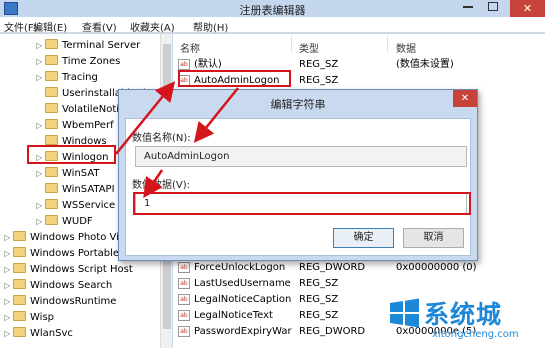  Describe the element at coordinates (272, 25) in the screenshot. I see `menu-bar: 文件(F) 编辑(E) 查看(V) 收藏夹(A) 帮助(H)` at that location.